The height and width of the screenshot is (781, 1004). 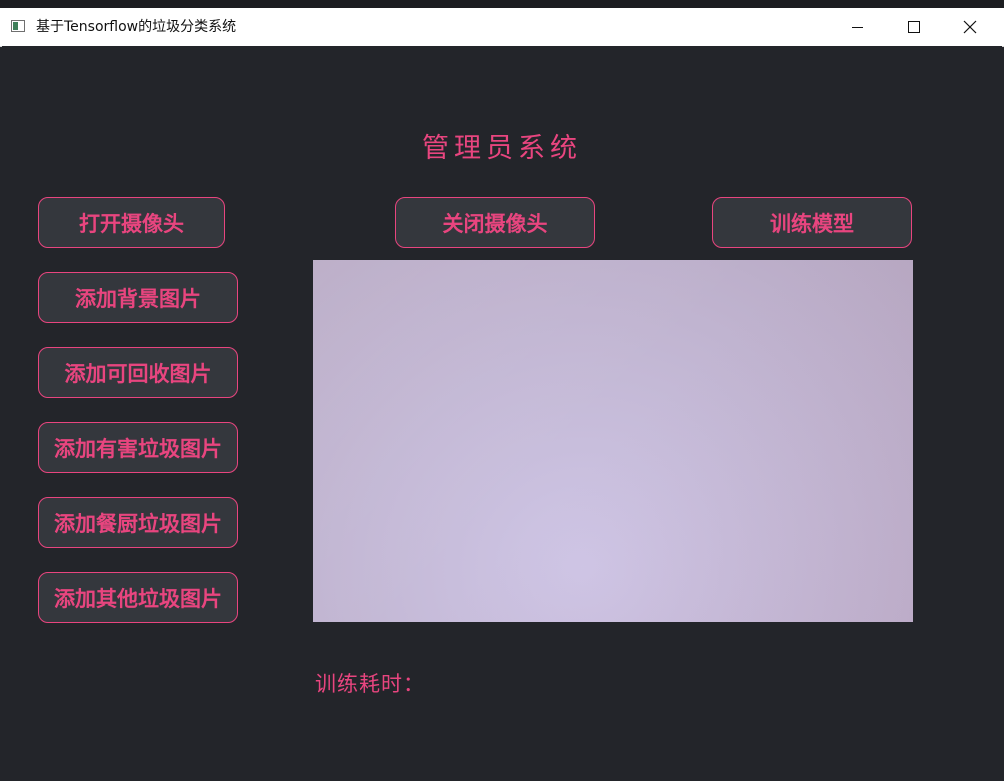 I want to click on open-camera-button: 打开摄像头, so click(x=131, y=222).